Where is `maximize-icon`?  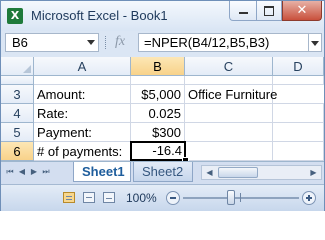
maximize-icon is located at coordinates (269, 11).